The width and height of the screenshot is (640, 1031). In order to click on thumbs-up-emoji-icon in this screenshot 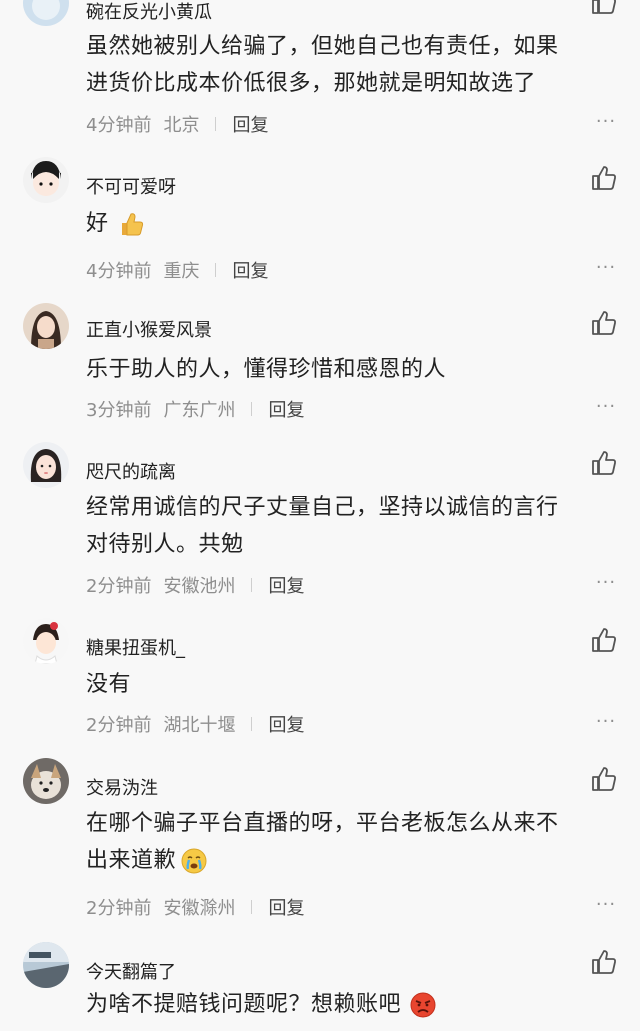, I will do `click(131, 224)`.